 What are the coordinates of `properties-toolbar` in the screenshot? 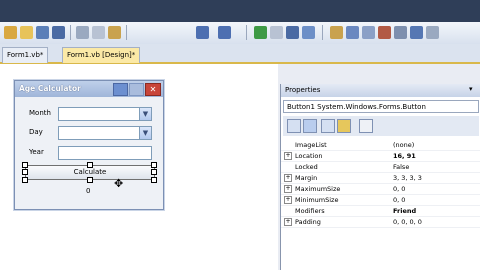 It's located at (381, 126).